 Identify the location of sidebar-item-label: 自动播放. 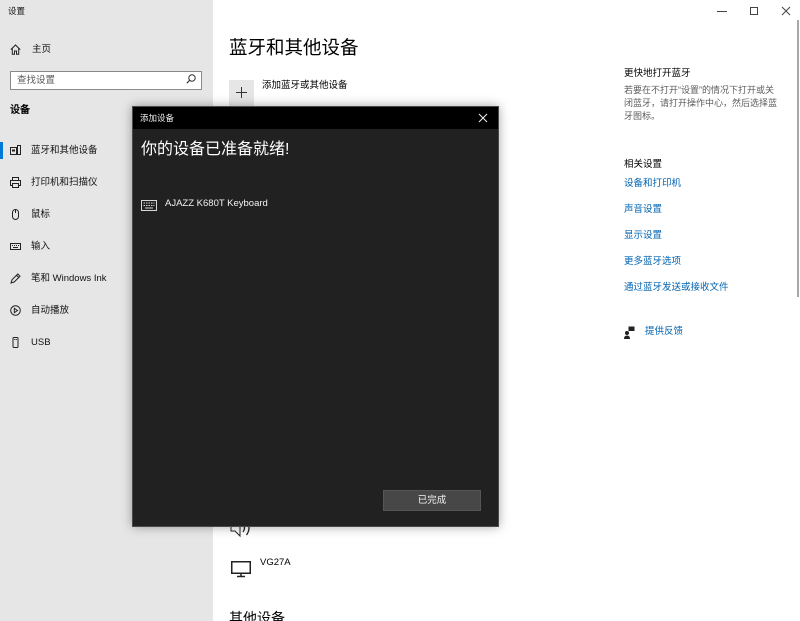
(50, 310).